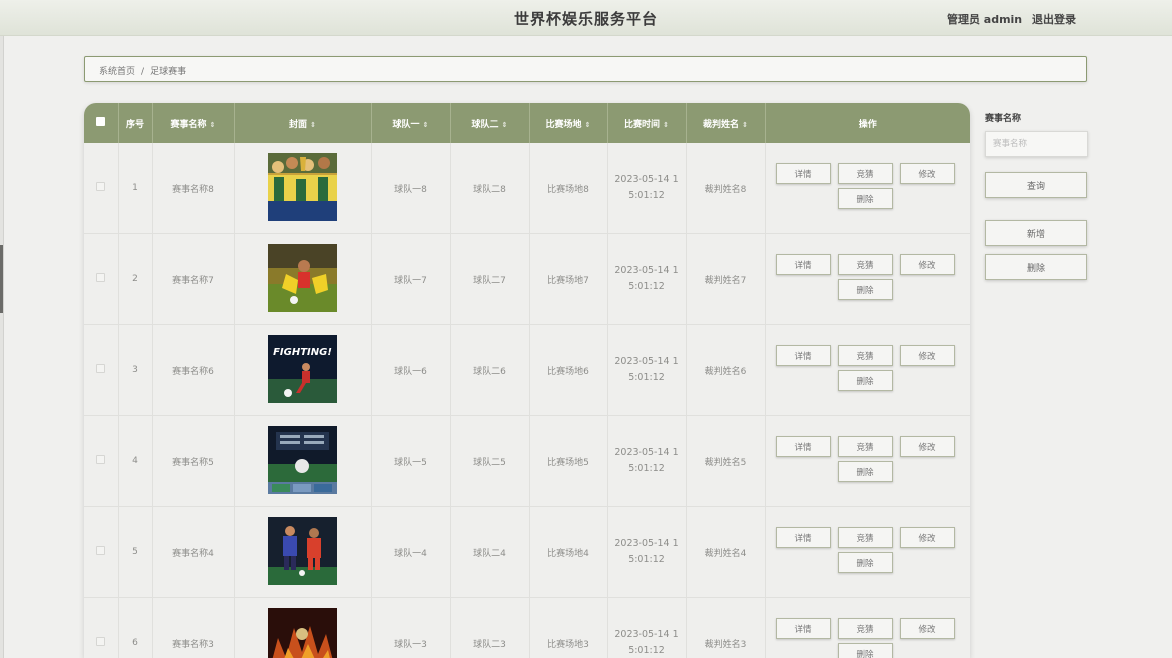  What do you see at coordinates (585, 69) in the screenshot?
I see `breadcrumb: 系统首页 / 足球赛事` at bounding box center [585, 69].